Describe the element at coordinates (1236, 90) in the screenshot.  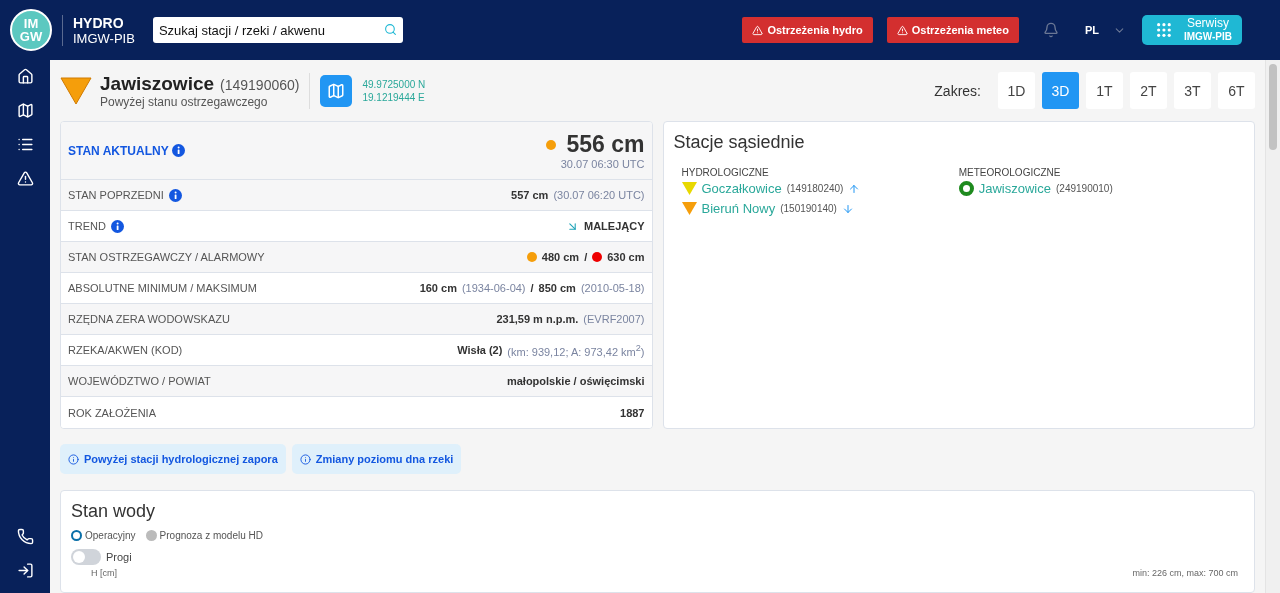
I see `range-button: 6T` at that location.